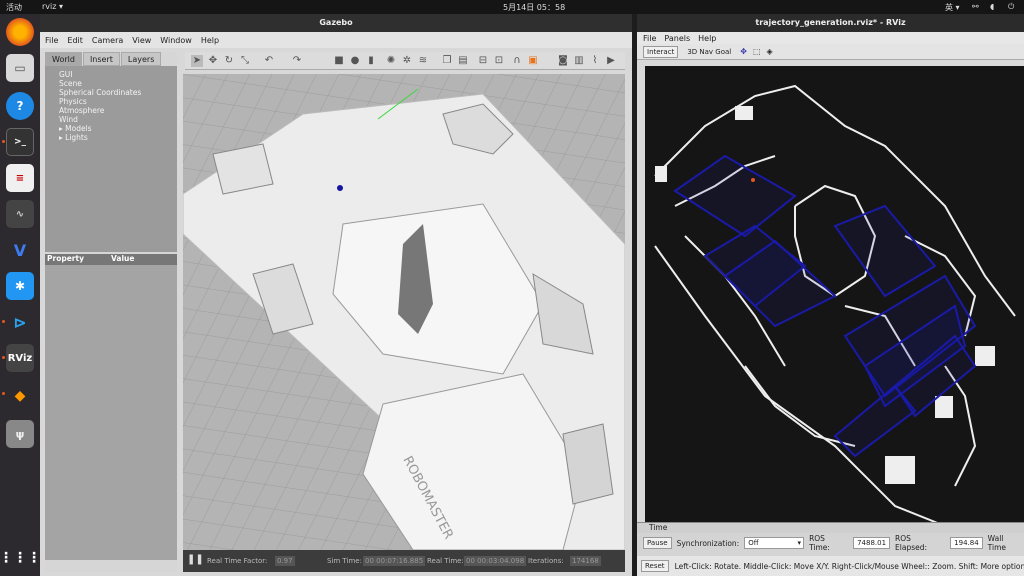 This screenshot has height=576, width=1024. I want to click on translate-icon: ✥, so click(213, 61).